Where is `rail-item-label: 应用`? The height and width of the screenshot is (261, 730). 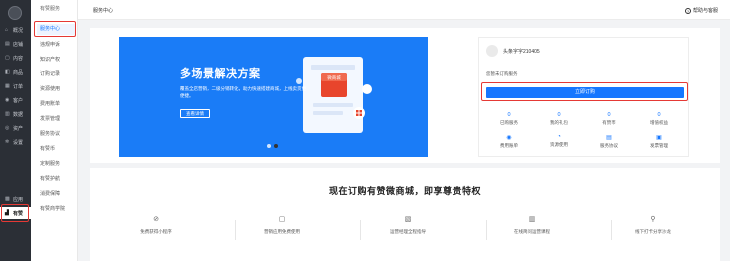 rail-item-label: 应用 is located at coordinates (18, 199).